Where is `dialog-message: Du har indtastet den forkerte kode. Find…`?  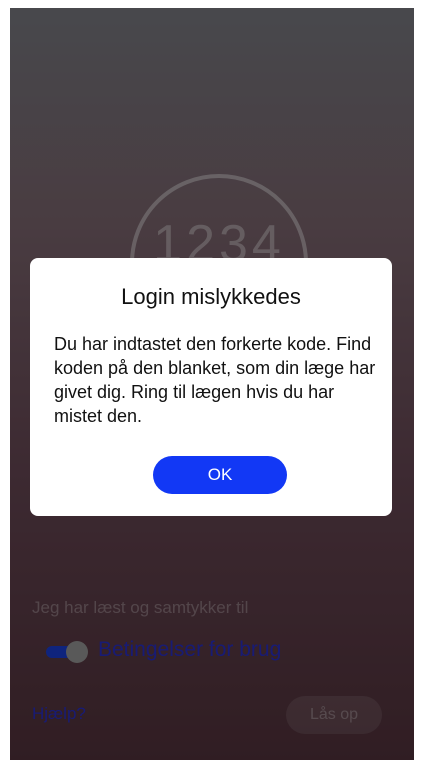
dialog-message: Du har indtastet den forkerte kode. Find… is located at coordinates (215, 380).